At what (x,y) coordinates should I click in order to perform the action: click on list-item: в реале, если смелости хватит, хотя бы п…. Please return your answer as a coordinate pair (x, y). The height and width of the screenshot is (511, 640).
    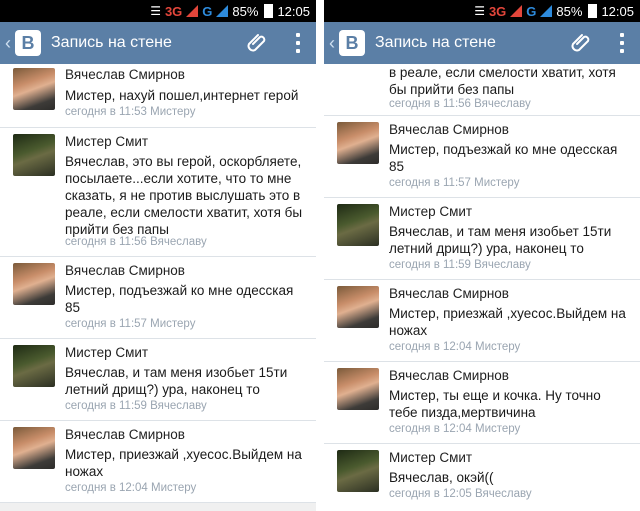
    Looking at the image, I should click on (482, 90).